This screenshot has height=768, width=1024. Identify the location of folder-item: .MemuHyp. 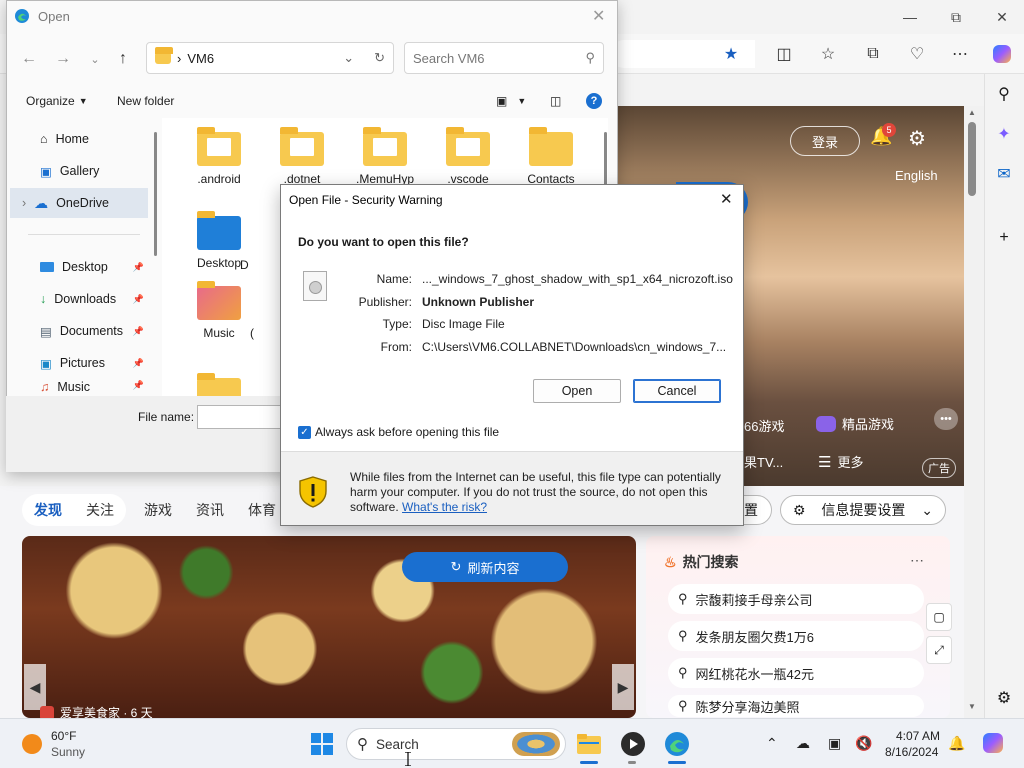
(385, 156).